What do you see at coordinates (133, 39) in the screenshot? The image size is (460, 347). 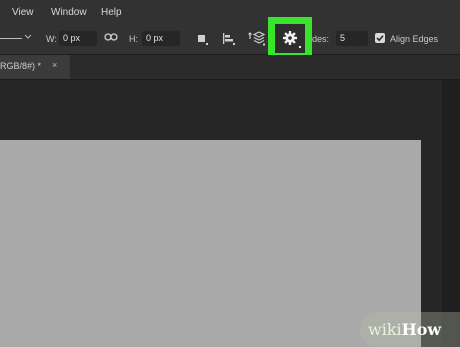 I see `height-label: H:` at bounding box center [133, 39].